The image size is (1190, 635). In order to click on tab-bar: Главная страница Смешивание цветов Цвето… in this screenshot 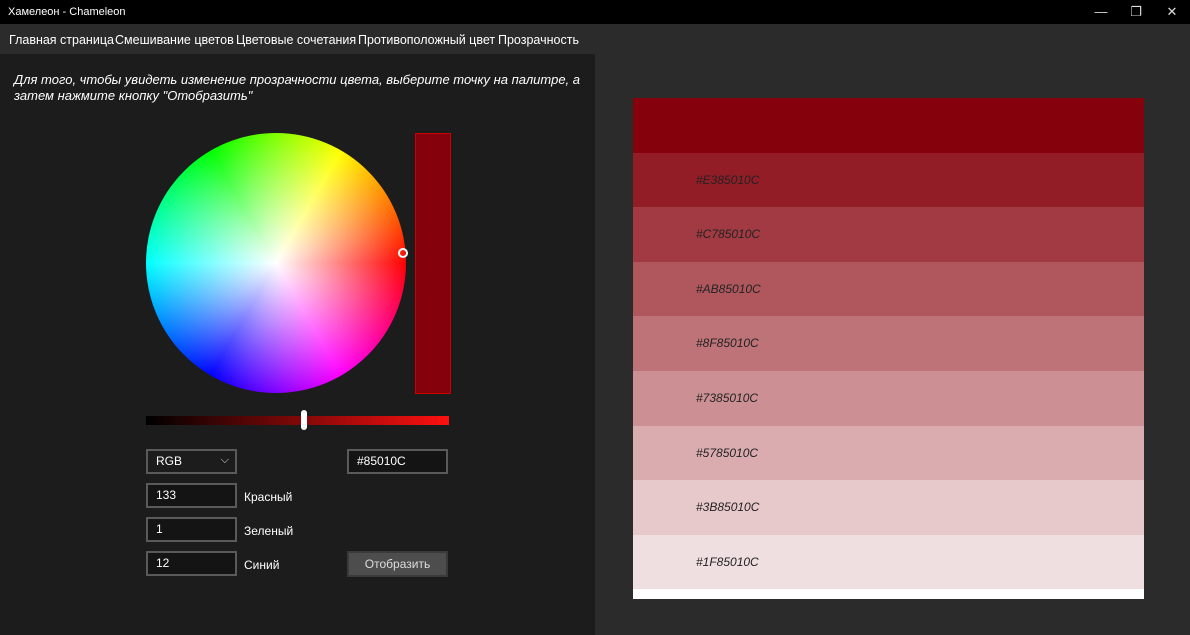, I will do `click(595, 40)`.